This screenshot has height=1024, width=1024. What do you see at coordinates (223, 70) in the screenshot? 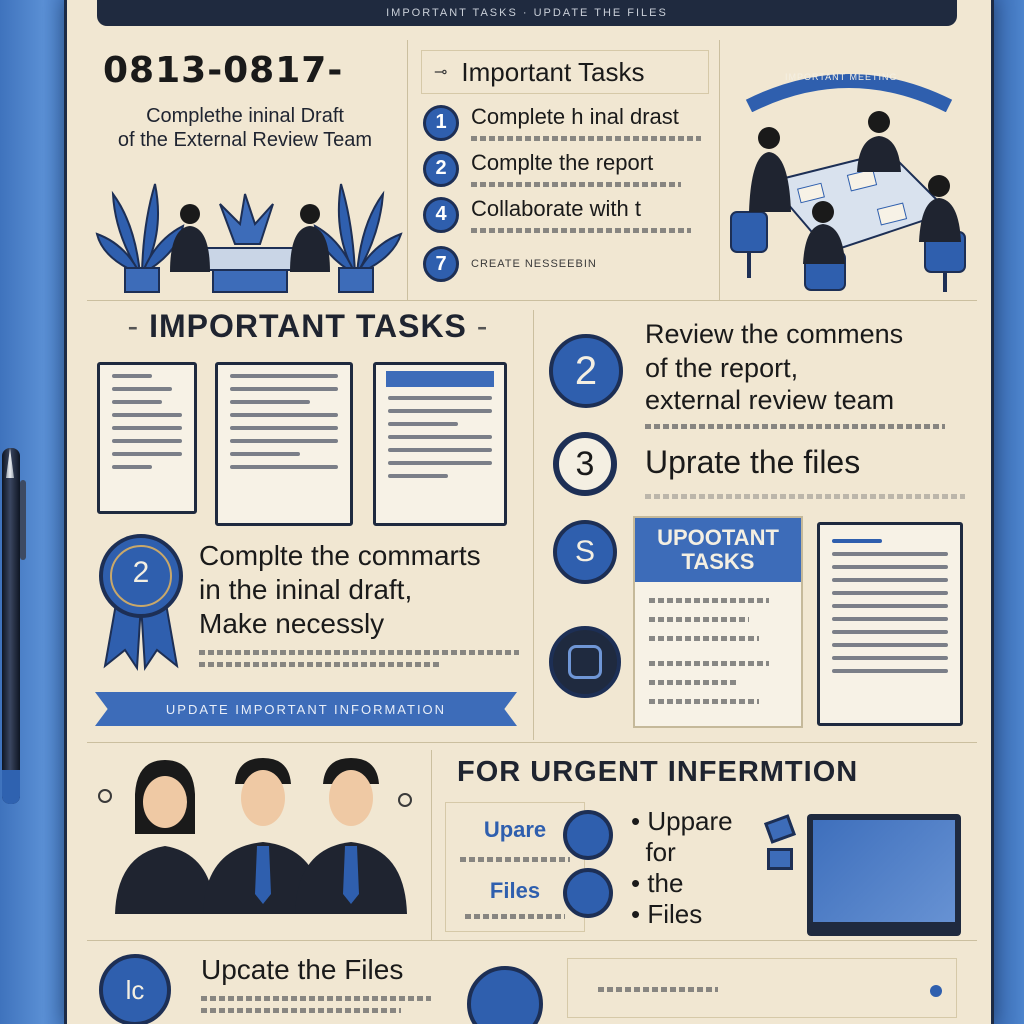
I see `date-range-title: 0813-0817-` at bounding box center [223, 70].